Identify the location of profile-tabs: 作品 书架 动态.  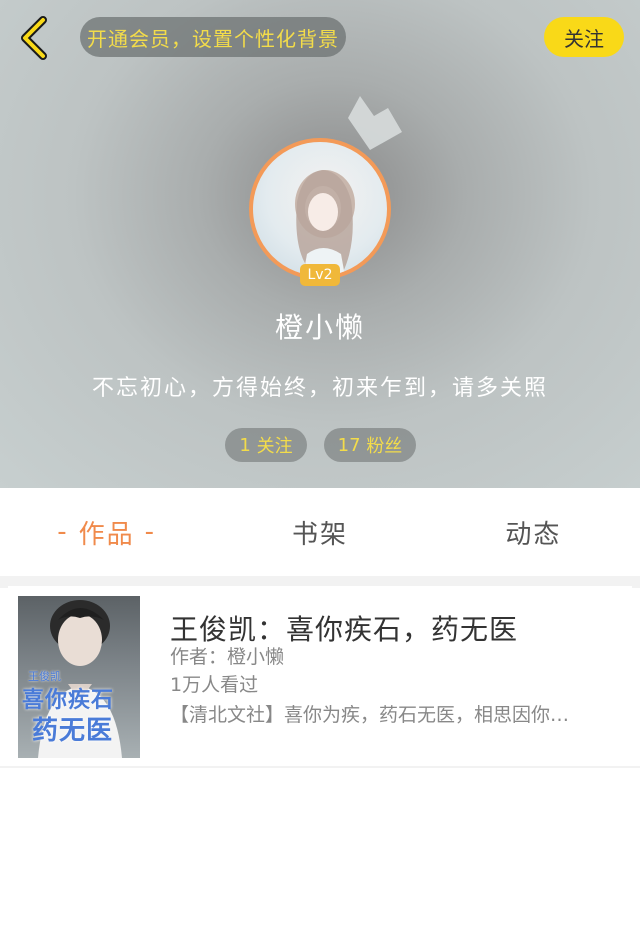
(320, 532).